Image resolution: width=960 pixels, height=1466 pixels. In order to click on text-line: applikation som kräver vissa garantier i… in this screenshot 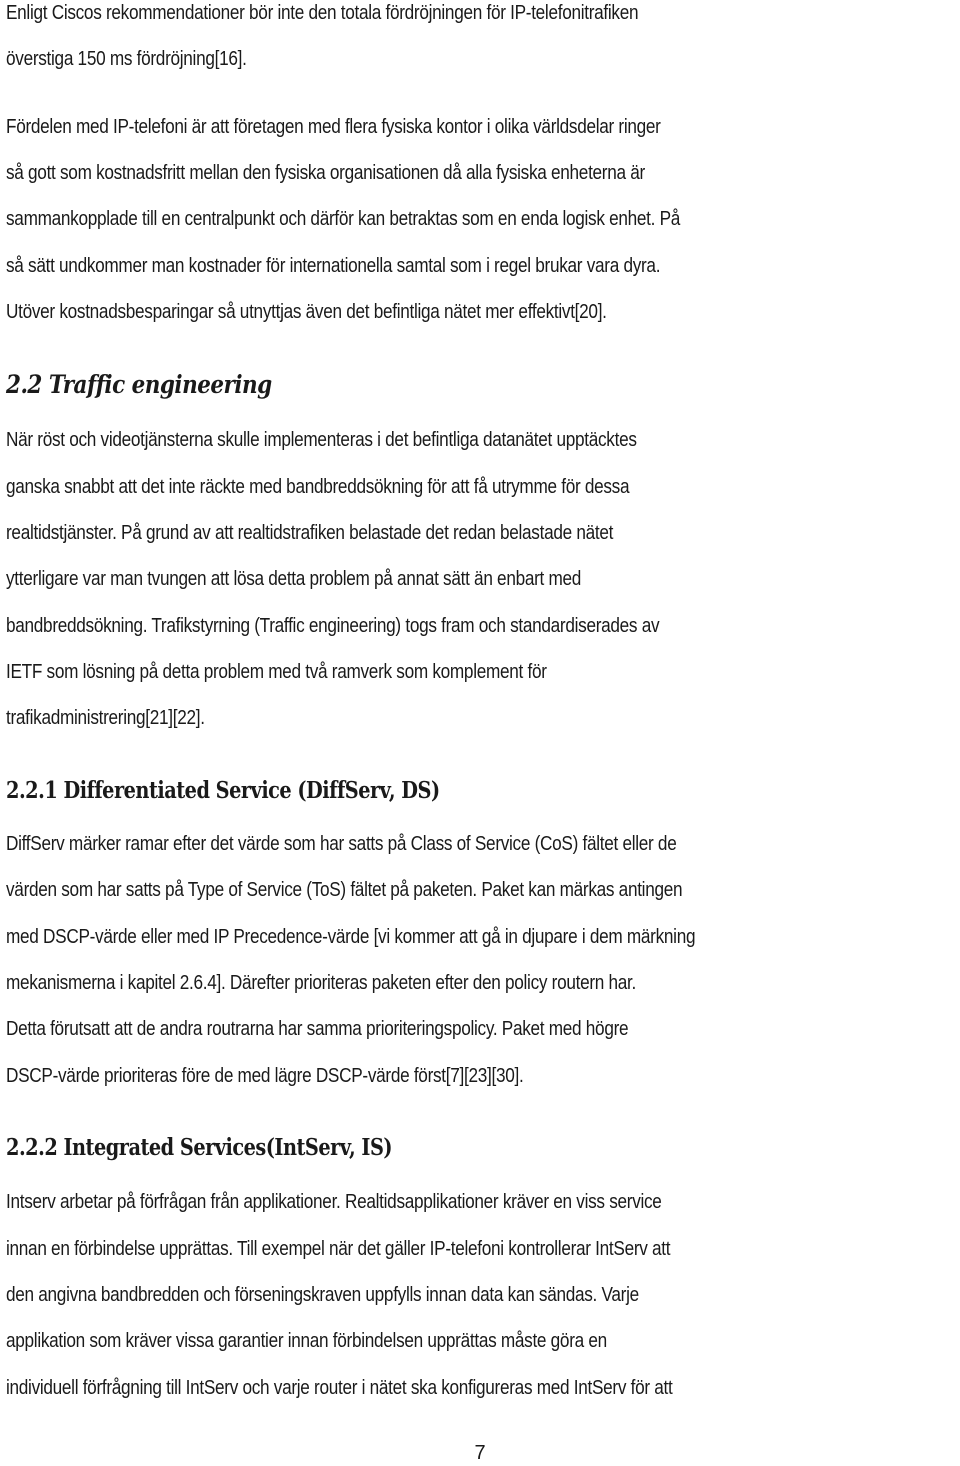, I will do `click(306, 1341)`.